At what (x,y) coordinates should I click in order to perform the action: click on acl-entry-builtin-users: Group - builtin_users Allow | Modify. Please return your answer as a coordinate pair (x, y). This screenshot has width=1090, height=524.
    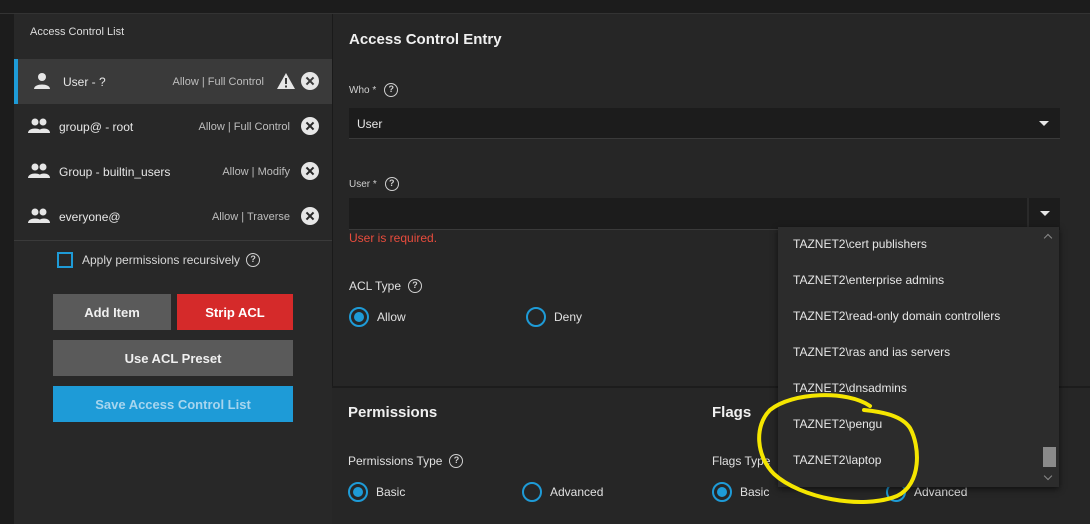
    Looking at the image, I should click on (173, 171).